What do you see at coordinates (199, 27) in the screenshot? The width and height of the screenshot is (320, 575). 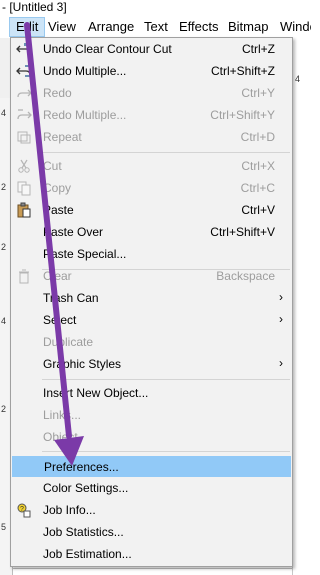 I see `menu-effects: Effects` at bounding box center [199, 27].